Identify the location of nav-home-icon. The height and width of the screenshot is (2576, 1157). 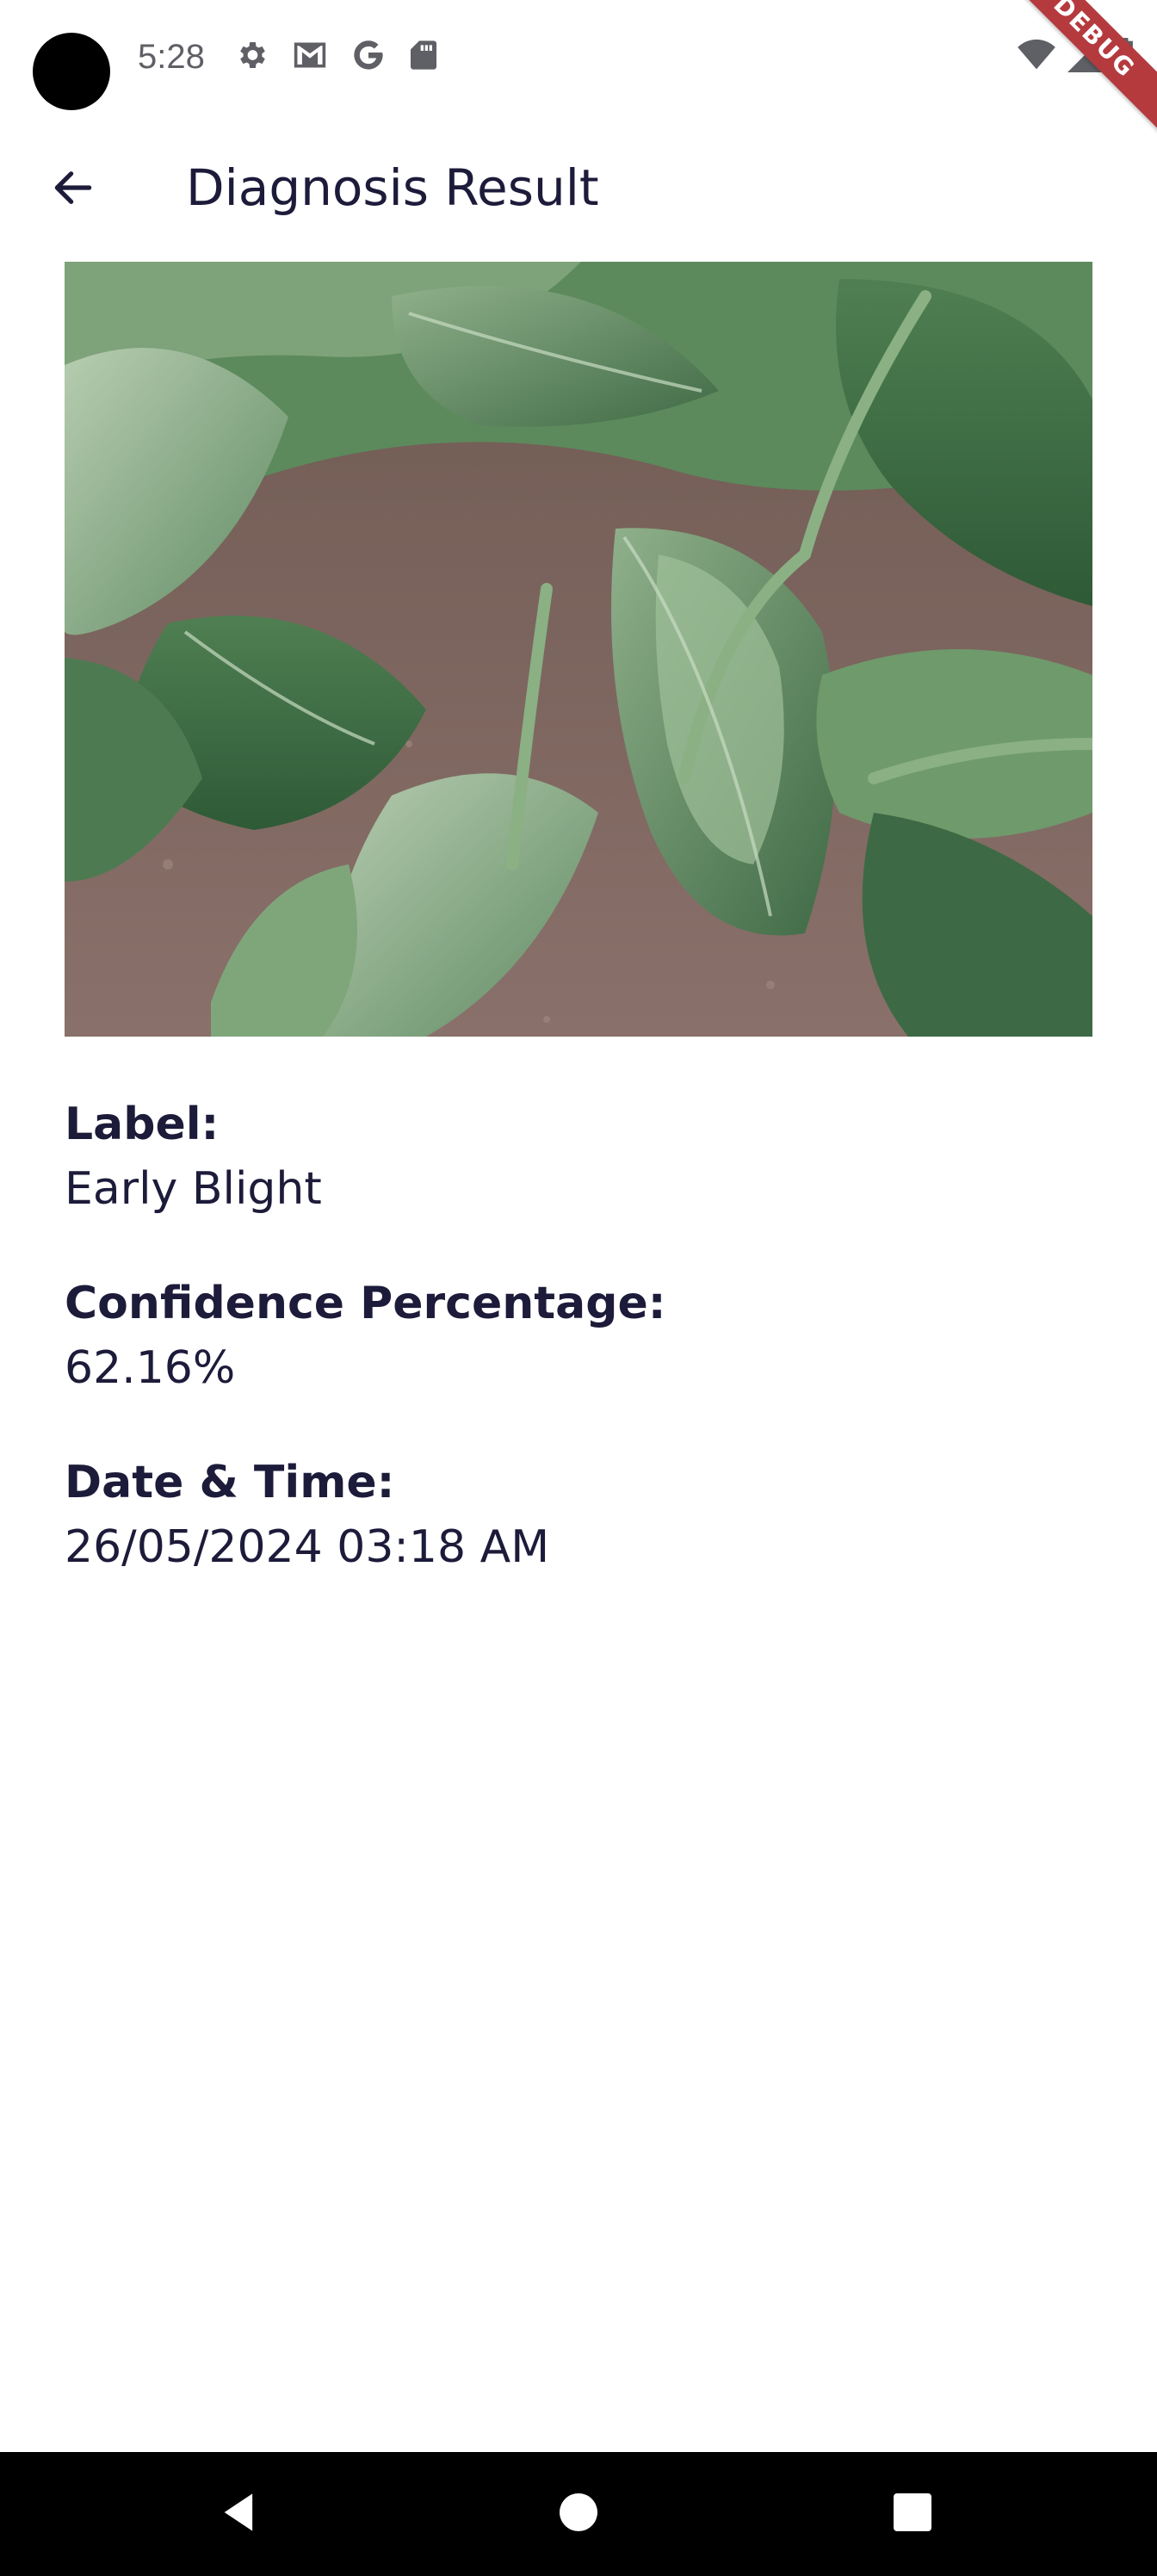
(579, 2514).